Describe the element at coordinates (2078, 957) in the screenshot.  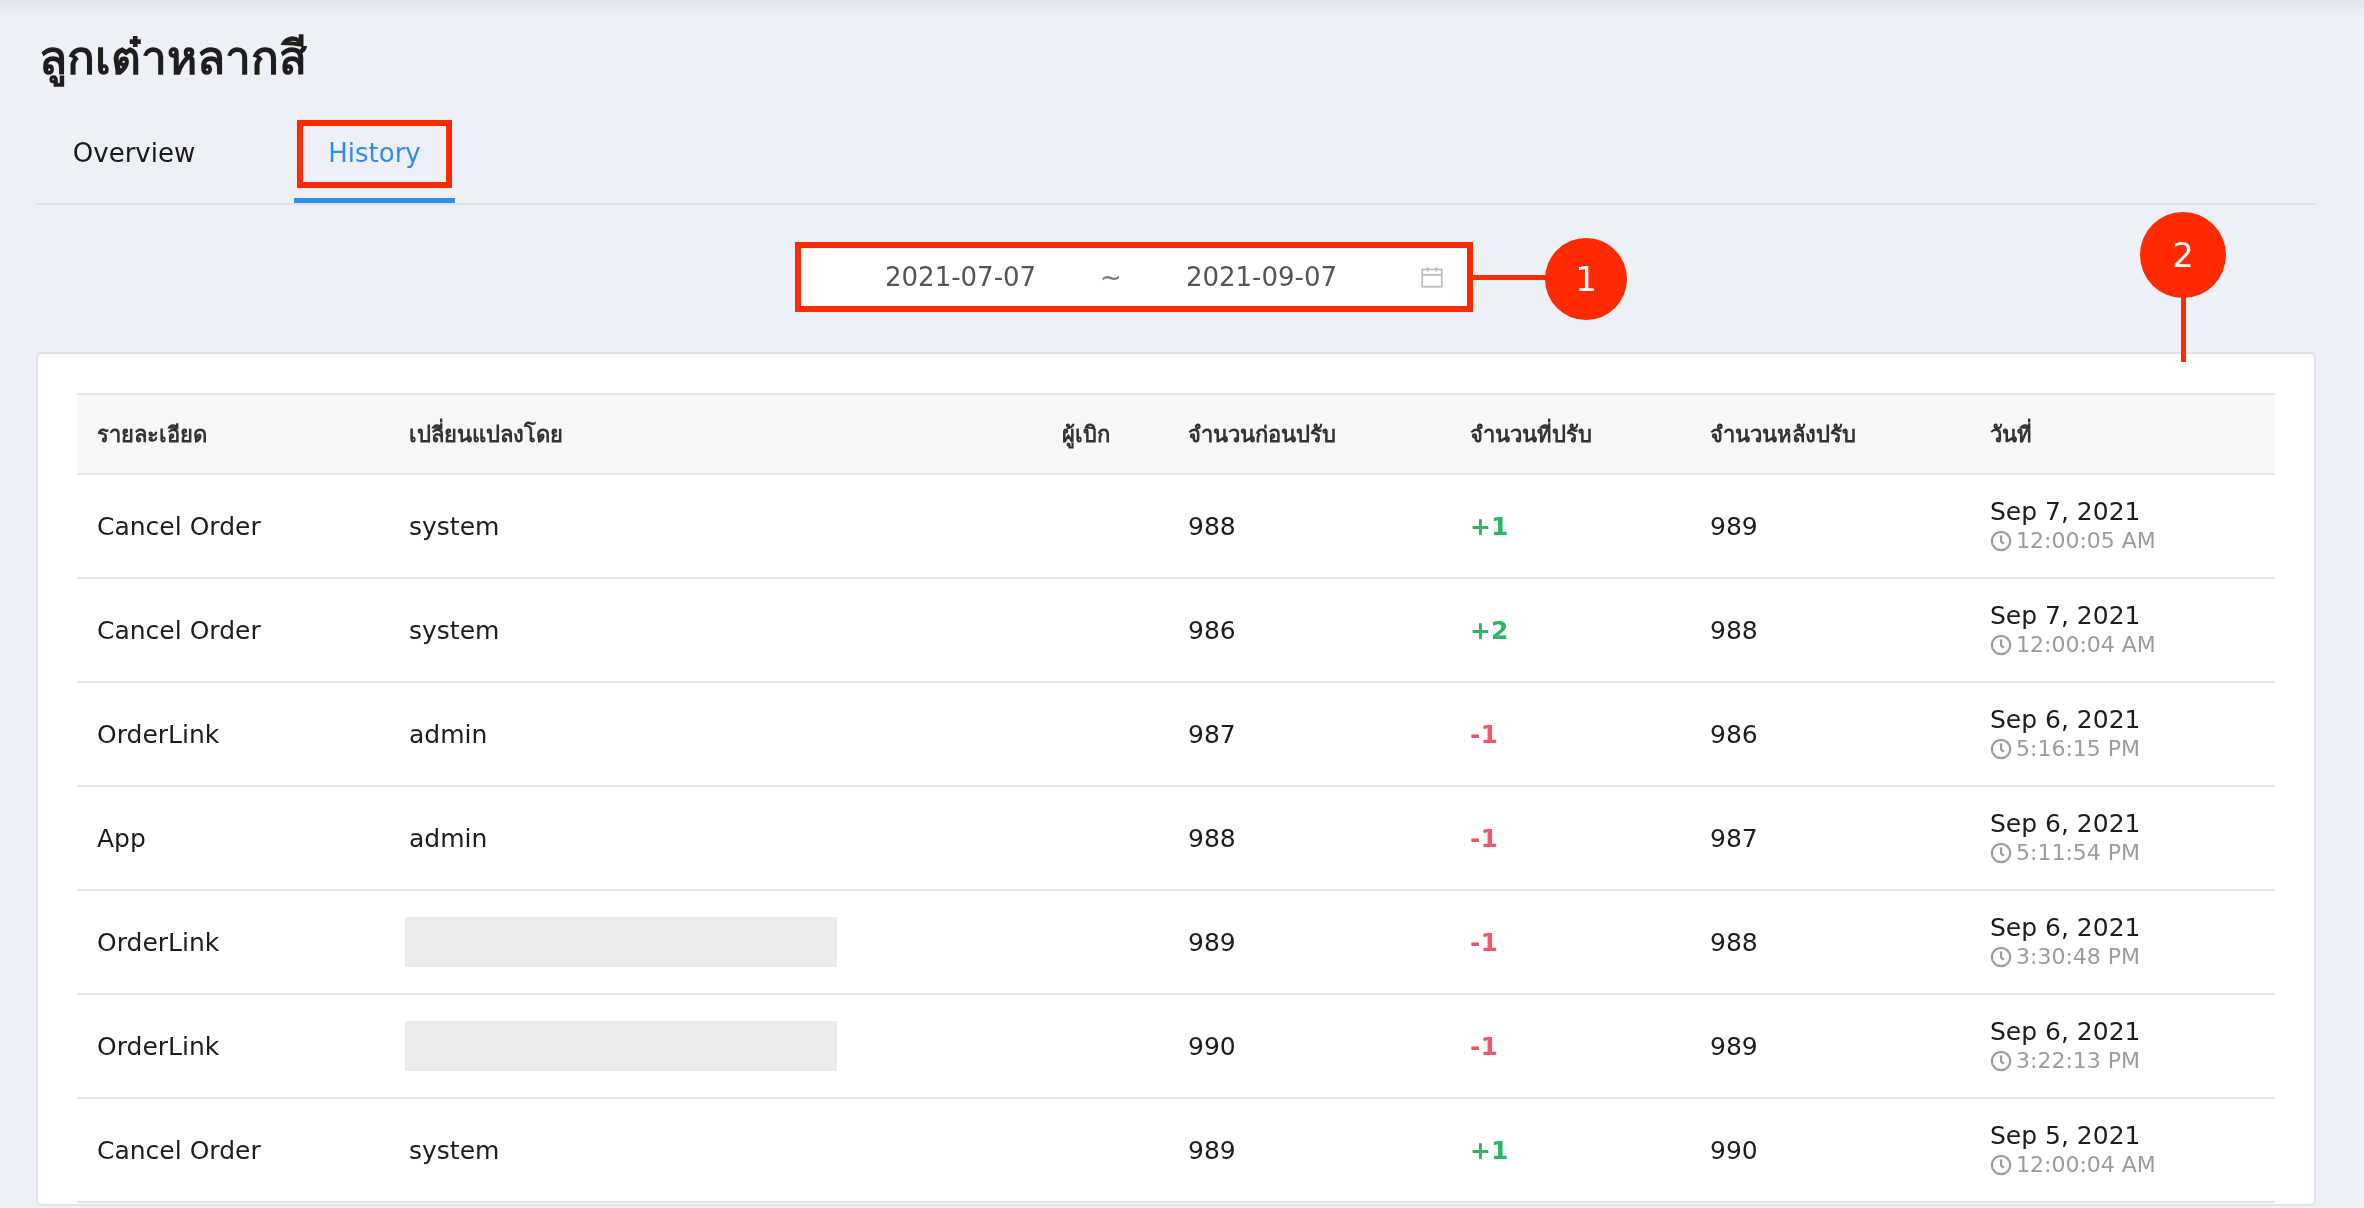
I see `time-text: 3:30:48 PM` at that location.